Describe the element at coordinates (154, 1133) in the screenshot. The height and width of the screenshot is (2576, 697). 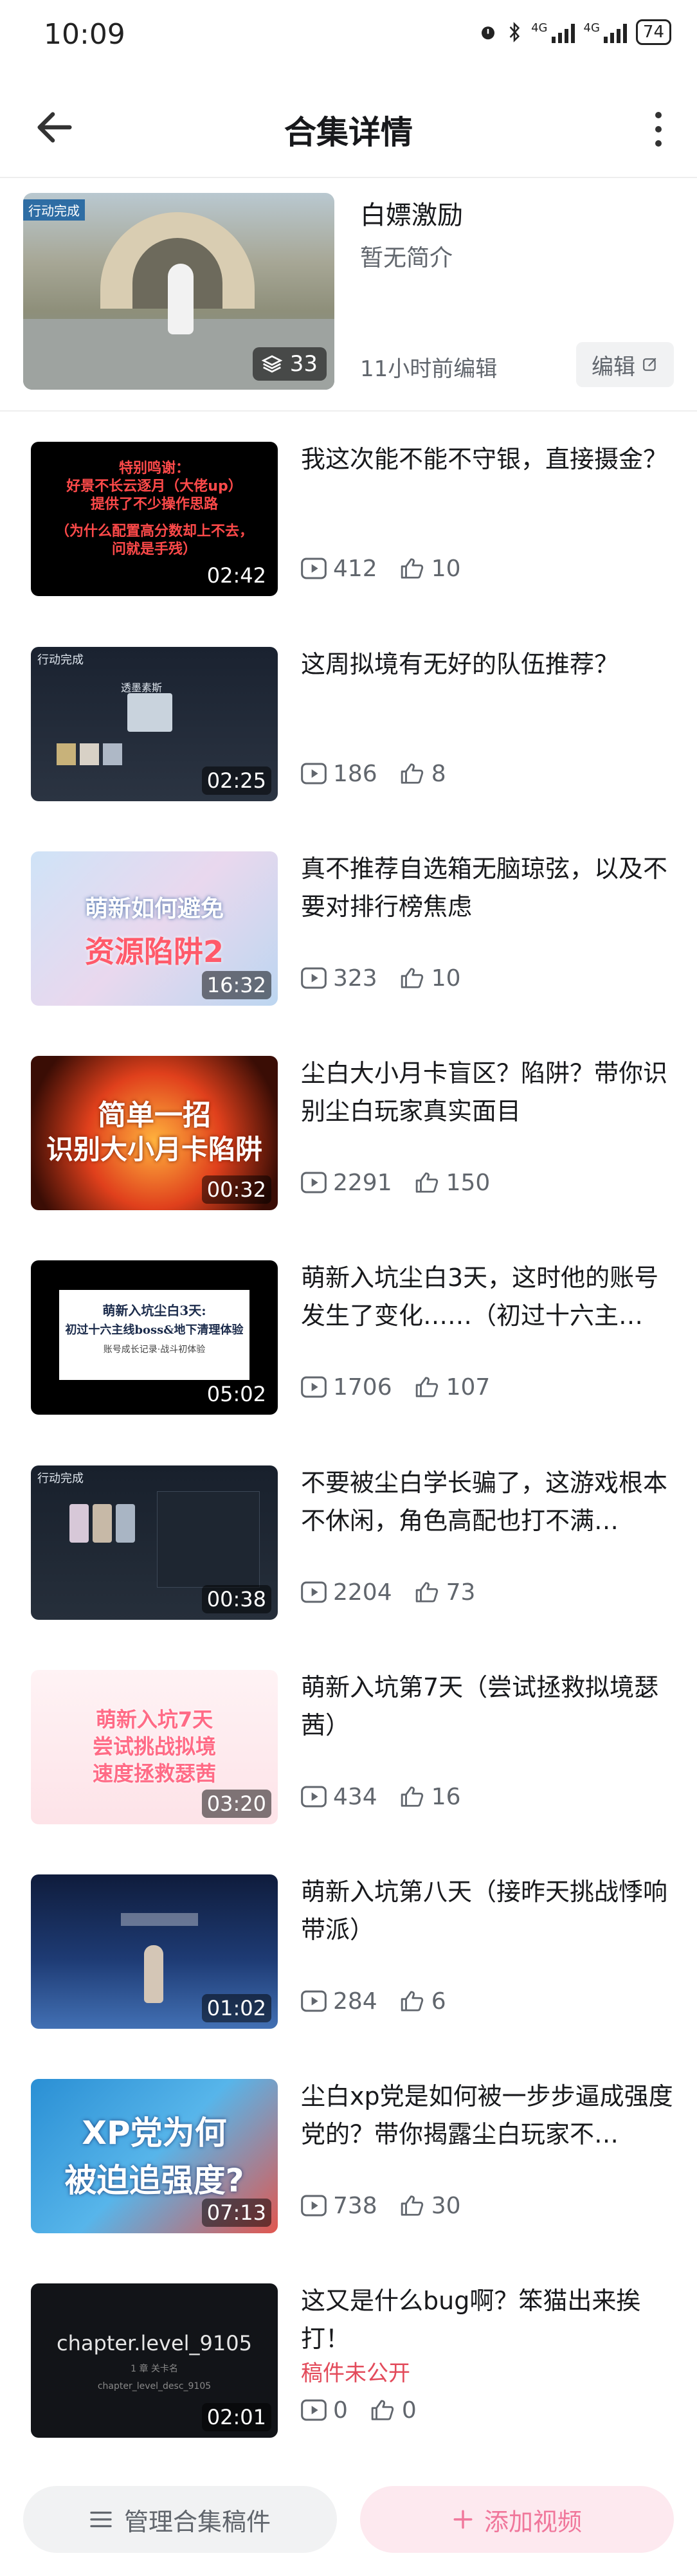
I see `video-thumbnail: 简单一招 识别大小月卡陷阱 00:32` at that location.